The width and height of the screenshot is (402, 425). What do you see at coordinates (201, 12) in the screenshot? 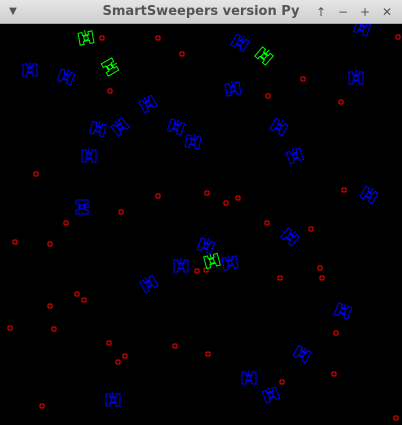
I see `title-bar: ▼ SmartSweepers version Py ↑ − + ✕` at bounding box center [201, 12].